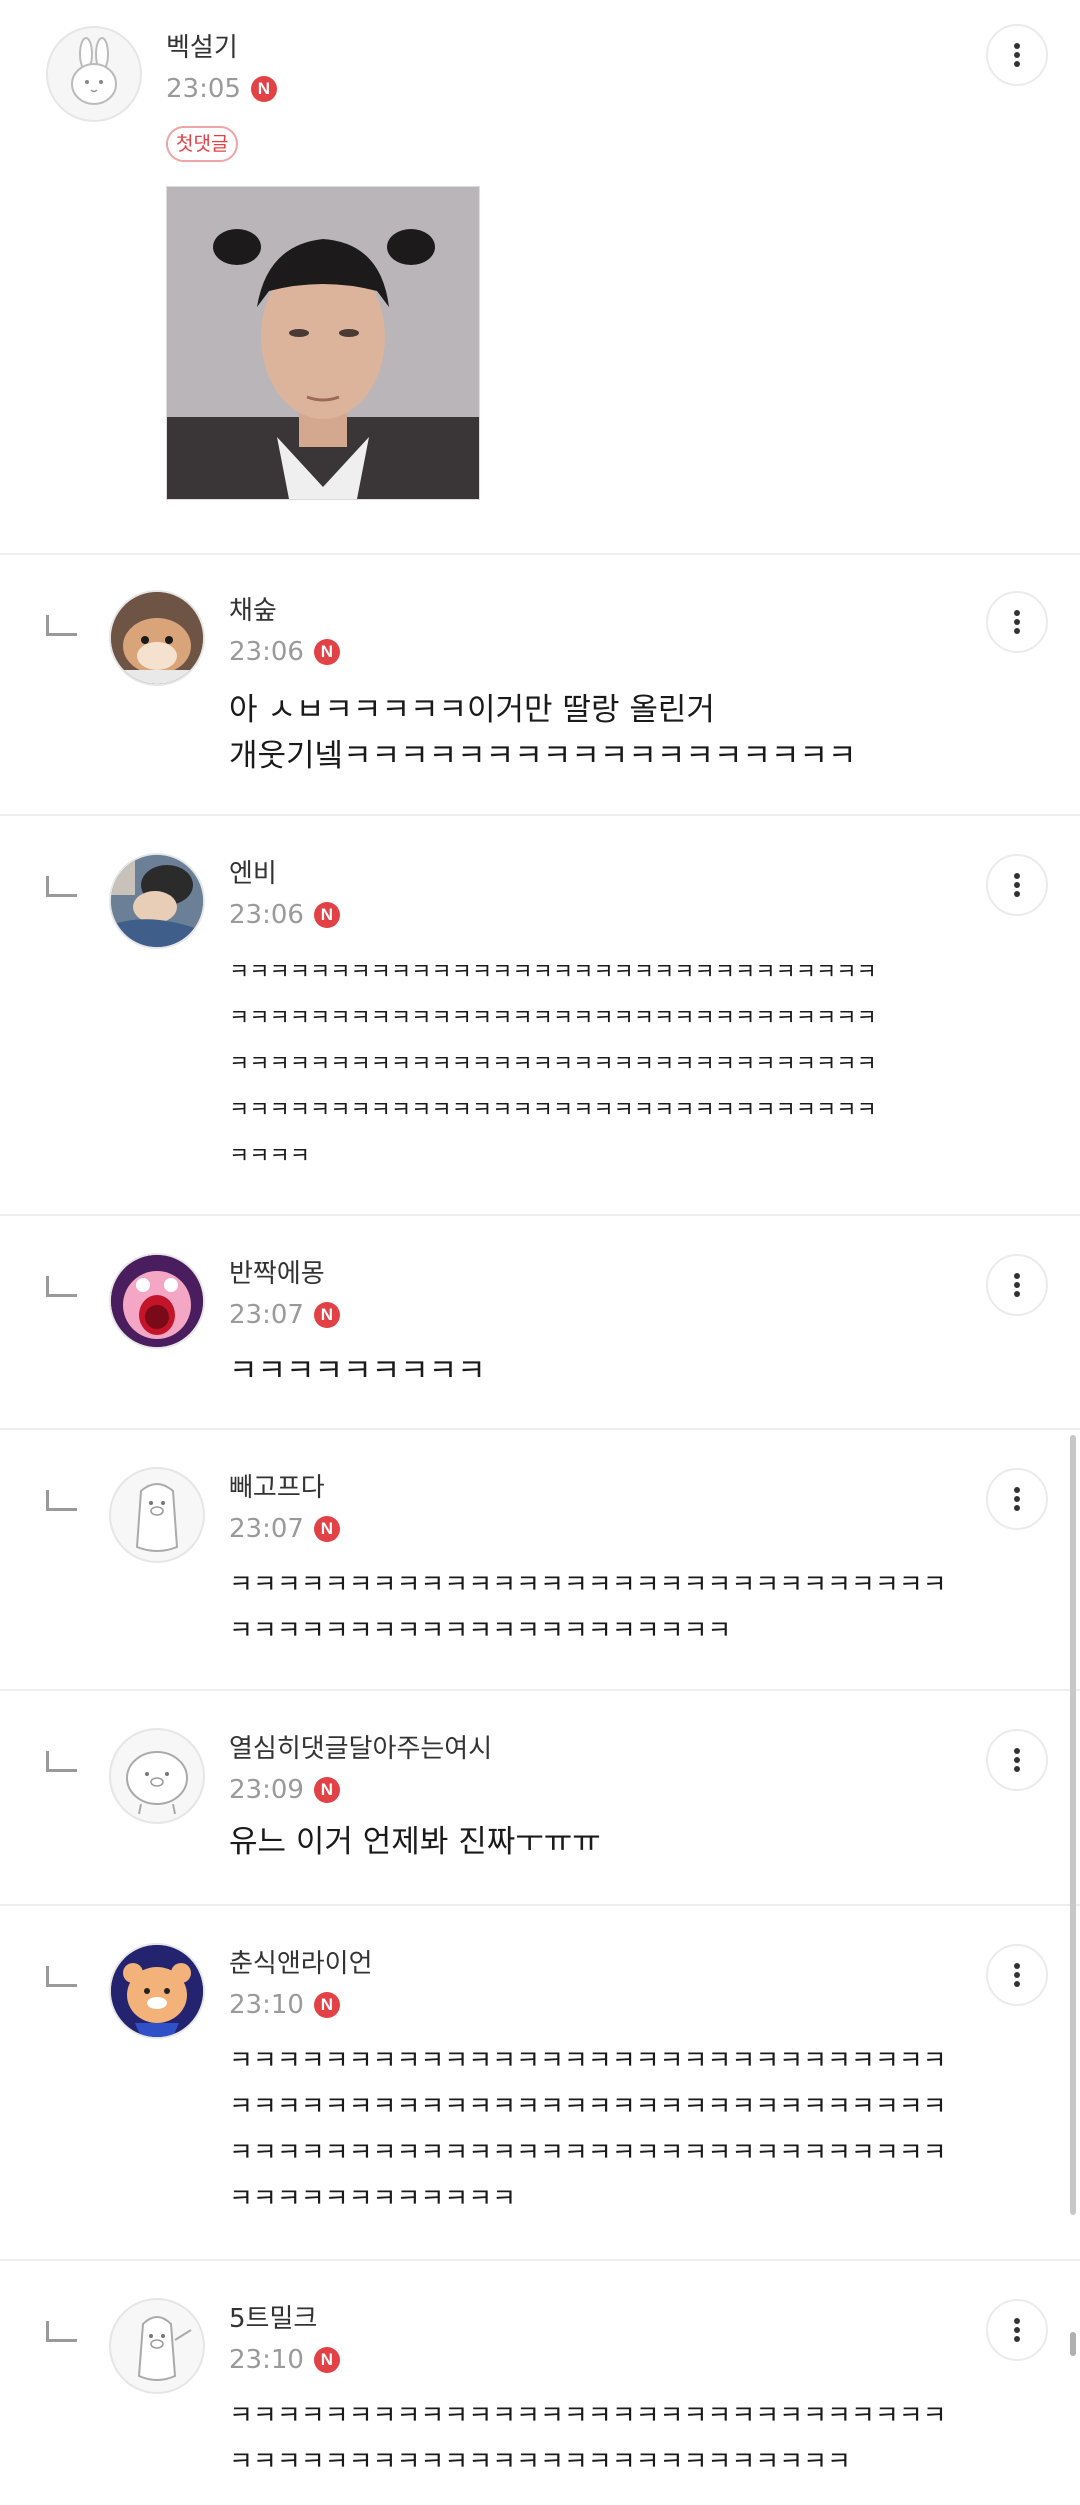  I want to click on author-name: 반짝에몽, so click(277, 1274).